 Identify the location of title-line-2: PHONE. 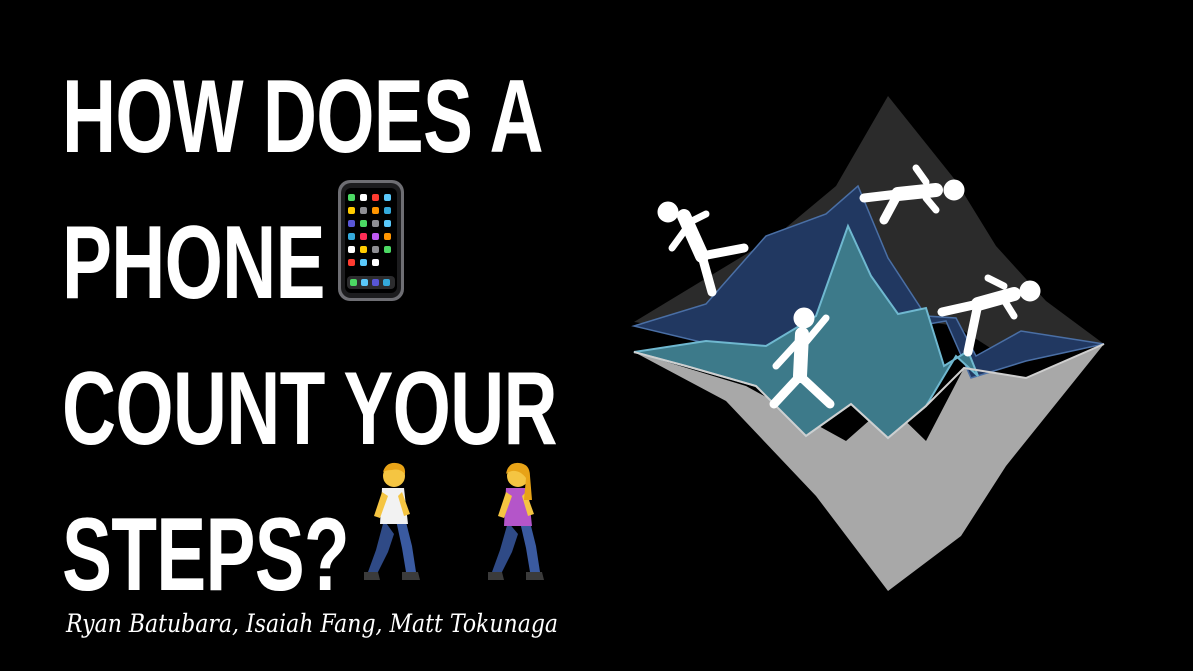
(193, 263).